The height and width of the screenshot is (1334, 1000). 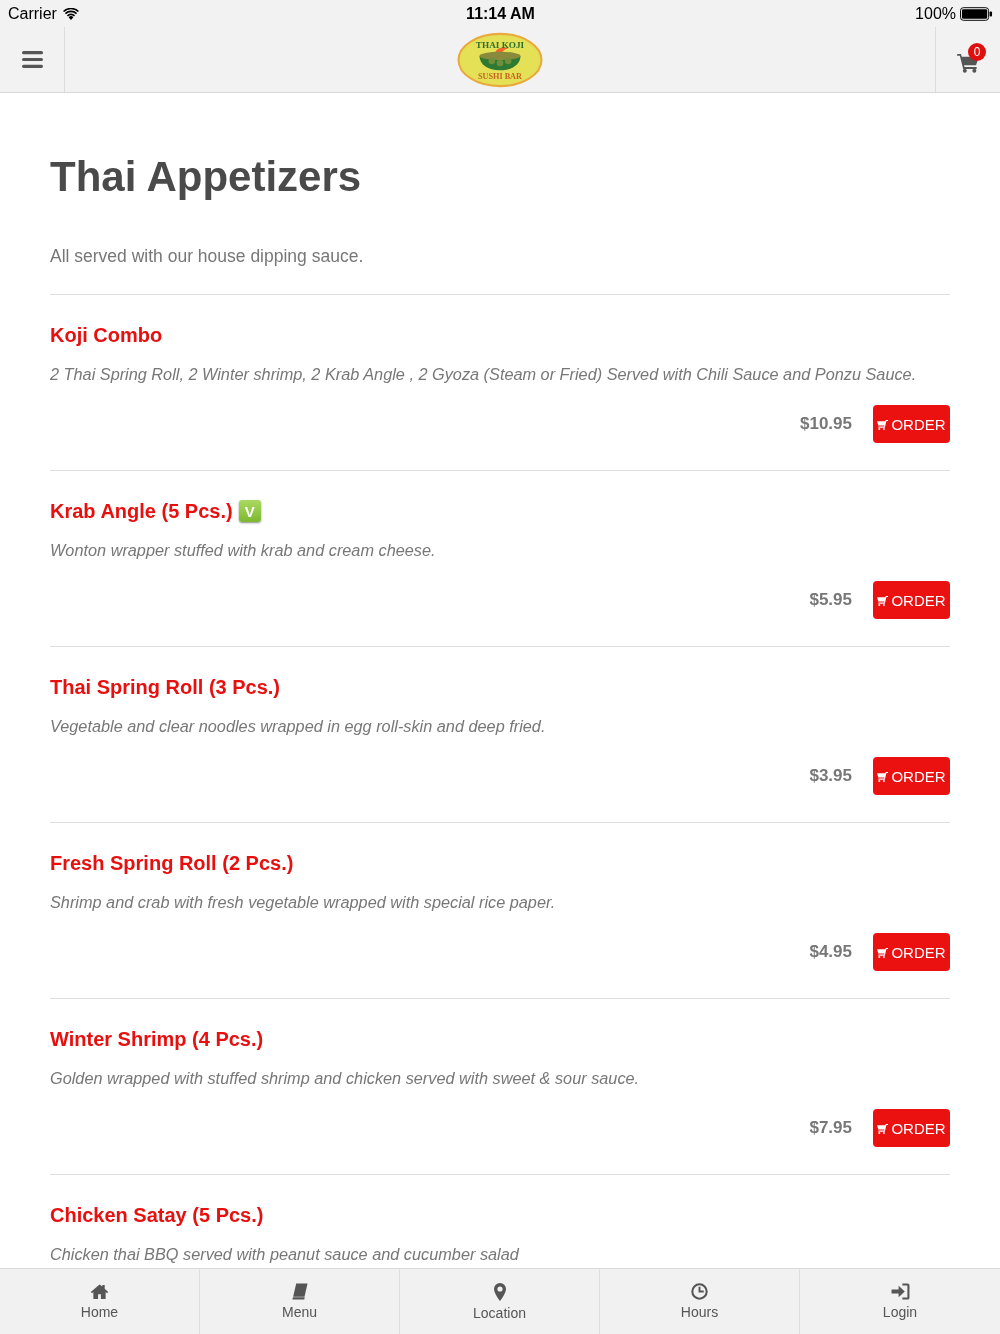 What do you see at coordinates (830, 776) in the screenshot?
I see `item-price: $3.95` at bounding box center [830, 776].